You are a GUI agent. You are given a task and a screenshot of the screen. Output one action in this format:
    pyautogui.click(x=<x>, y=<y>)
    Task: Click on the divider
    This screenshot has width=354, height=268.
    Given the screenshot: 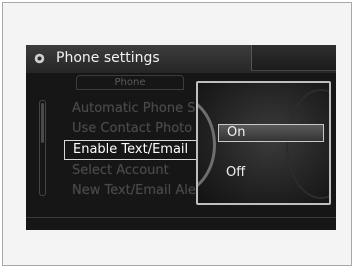 What is the action you would take?
    pyautogui.click(x=181, y=217)
    